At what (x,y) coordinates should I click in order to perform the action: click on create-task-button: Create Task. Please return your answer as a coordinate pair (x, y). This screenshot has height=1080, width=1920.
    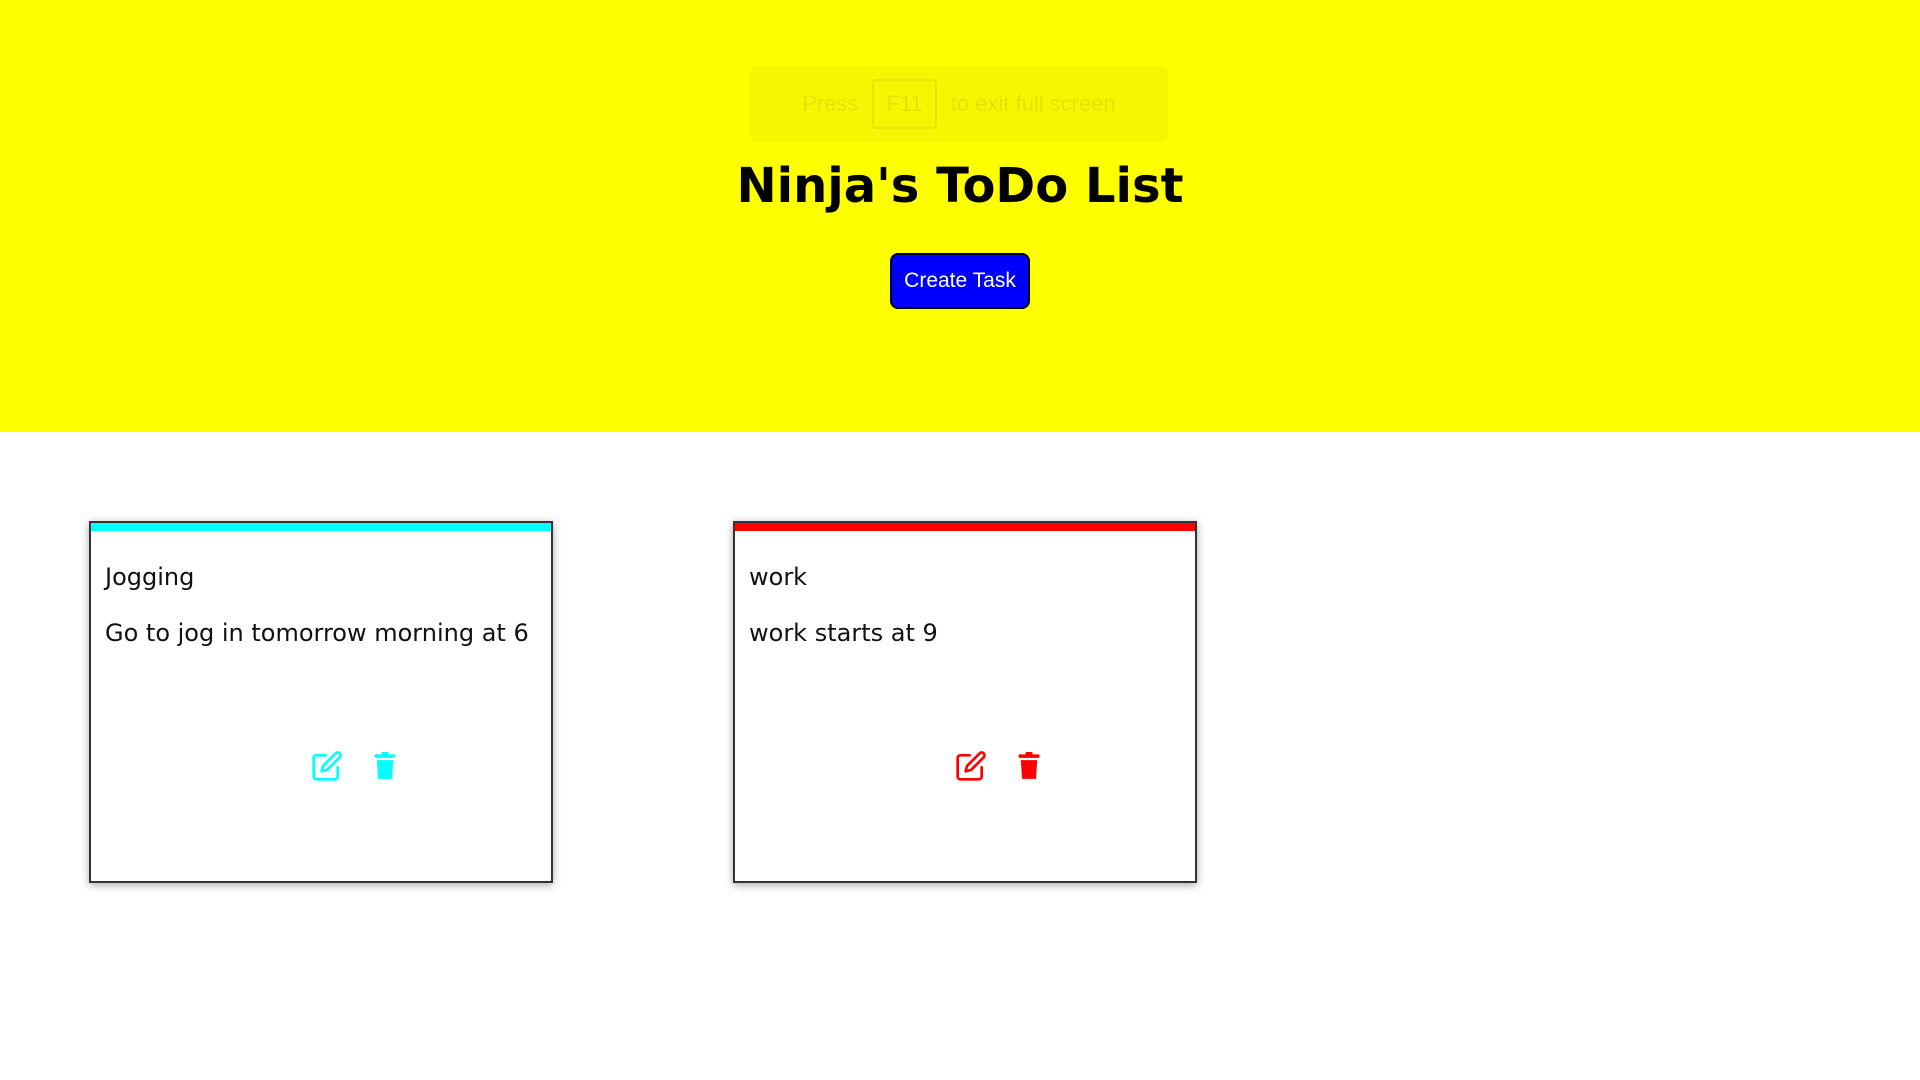
    Looking at the image, I should click on (960, 281).